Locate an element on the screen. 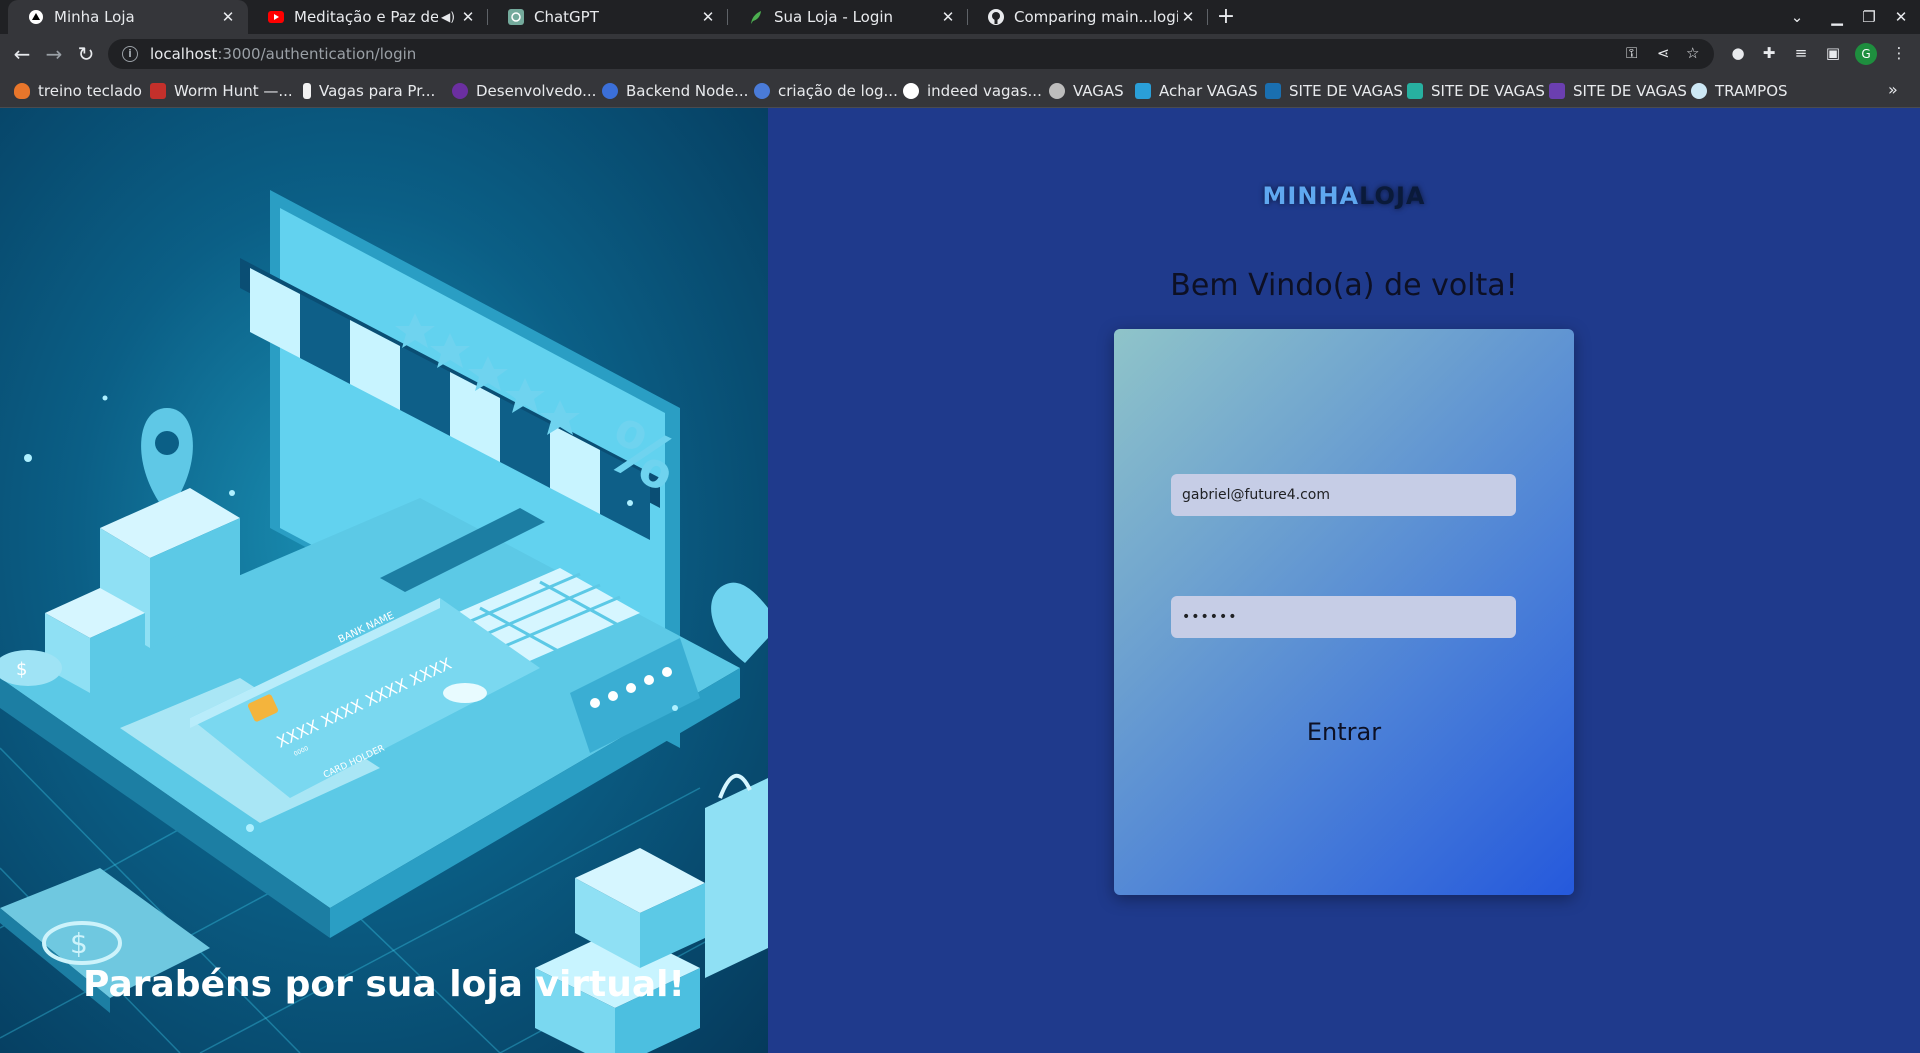 The image size is (1920, 1053). bookmark-item: Achar VAGAS is located at coordinates (1196, 91).